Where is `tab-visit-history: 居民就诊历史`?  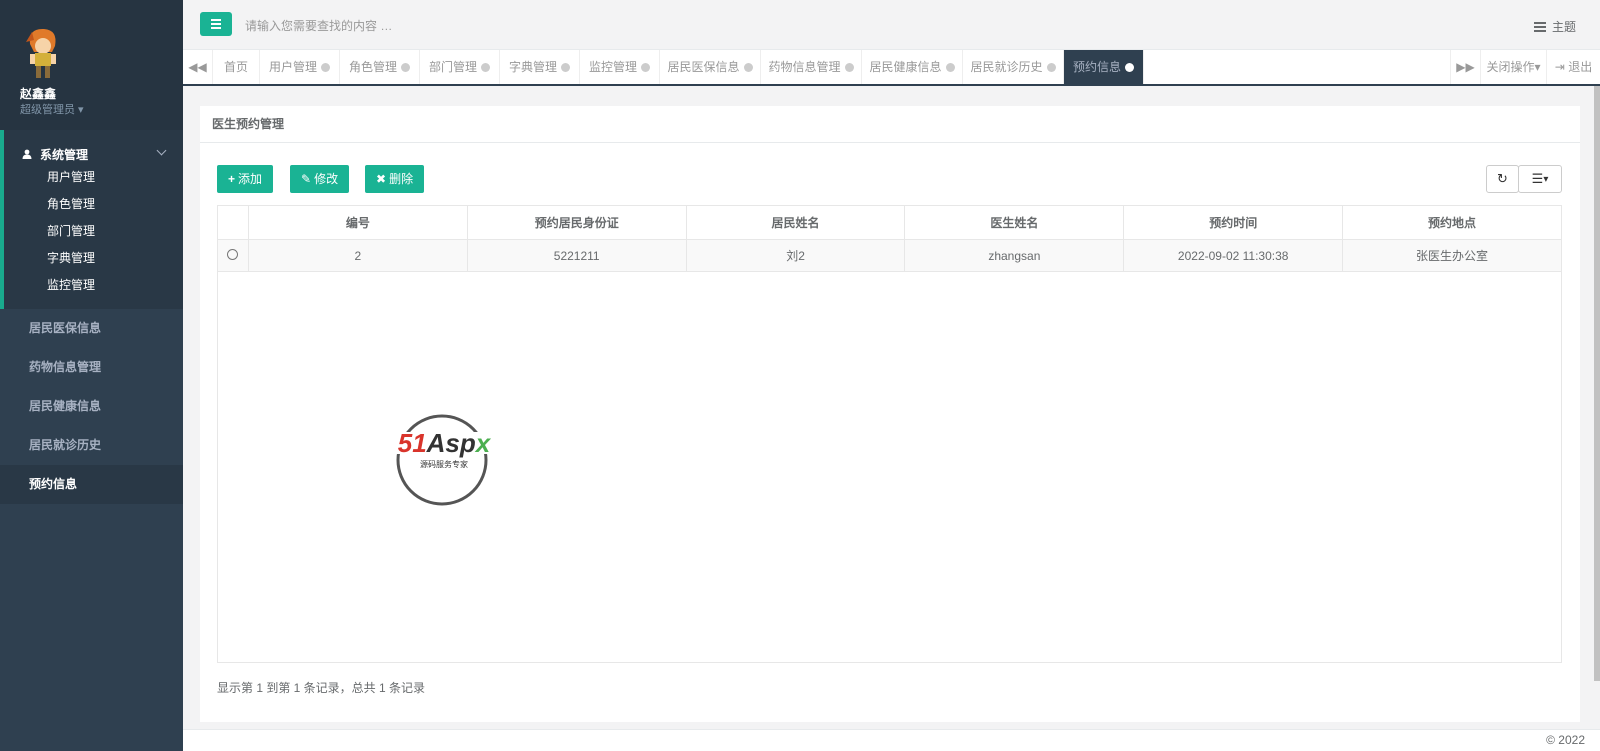
tab-visit-history: 居民就诊历史 is located at coordinates (1013, 67).